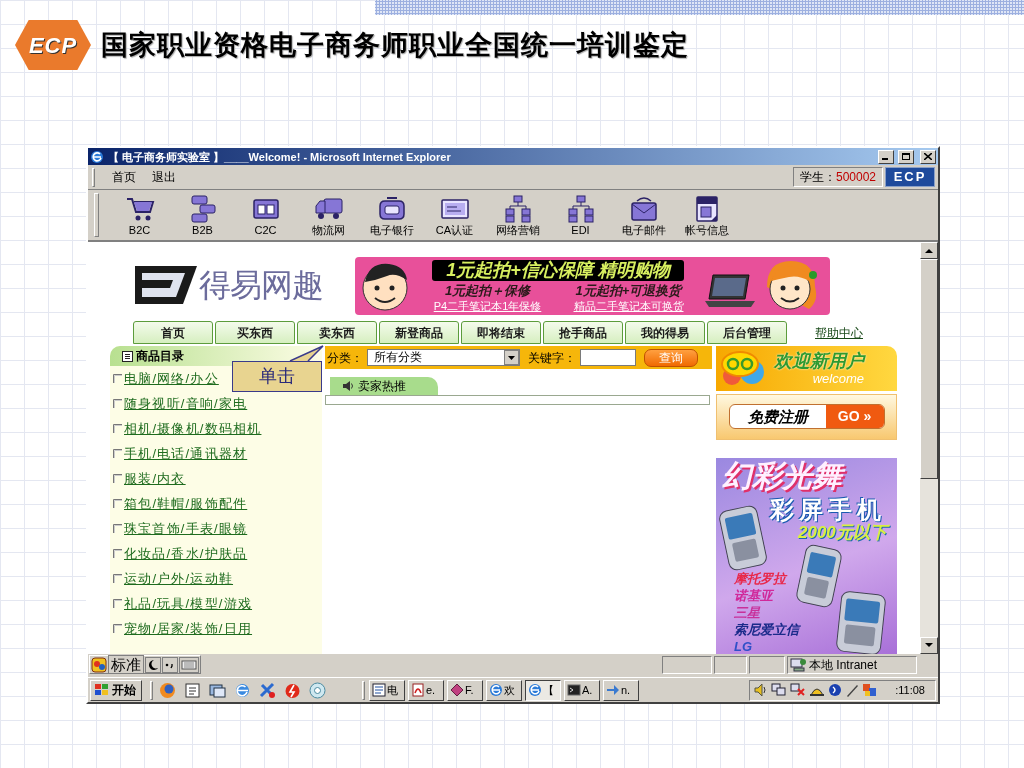 The image size is (1024, 768). I want to click on orb-icon, so click(167, 690).